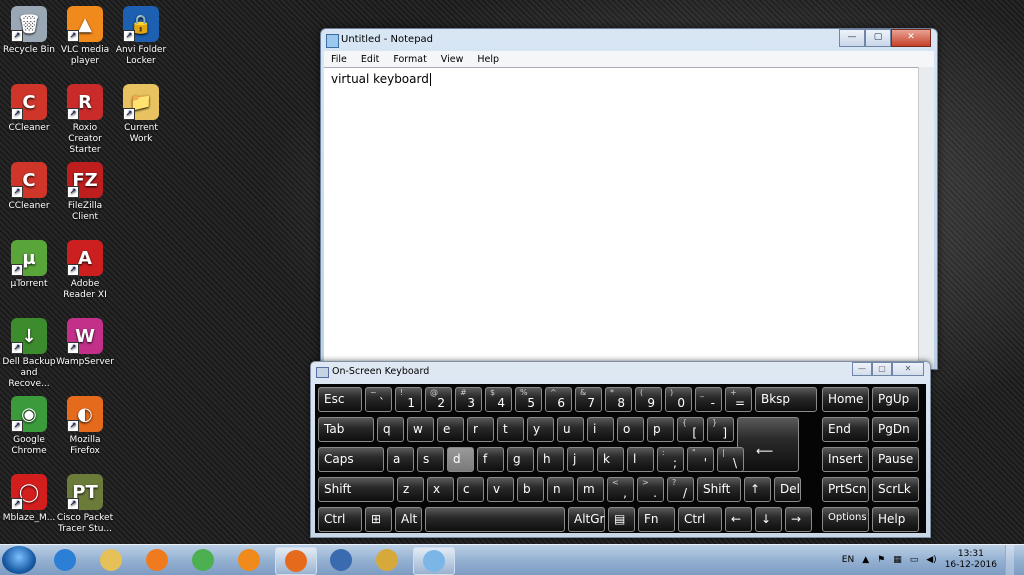  Describe the element at coordinates (648, 399) in the screenshot. I see `key-9: (9` at that location.